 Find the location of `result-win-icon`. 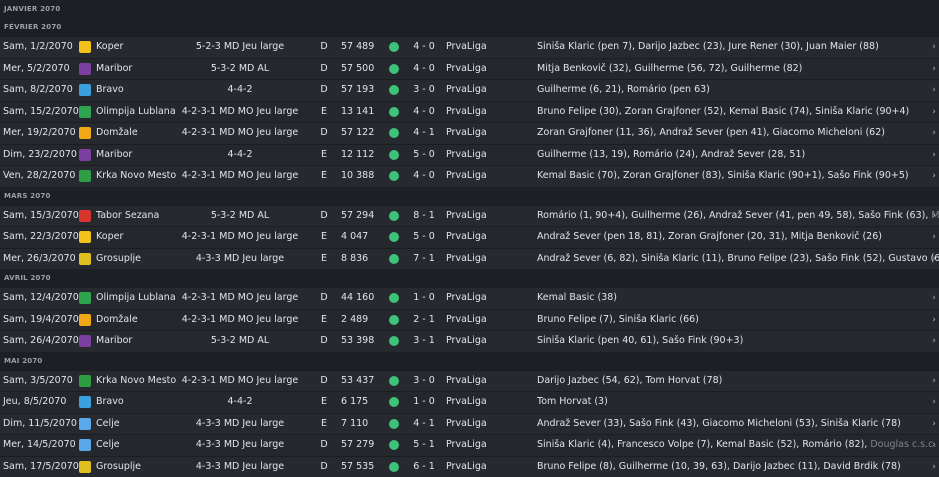

result-win-icon is located at coordinates (394, 237).